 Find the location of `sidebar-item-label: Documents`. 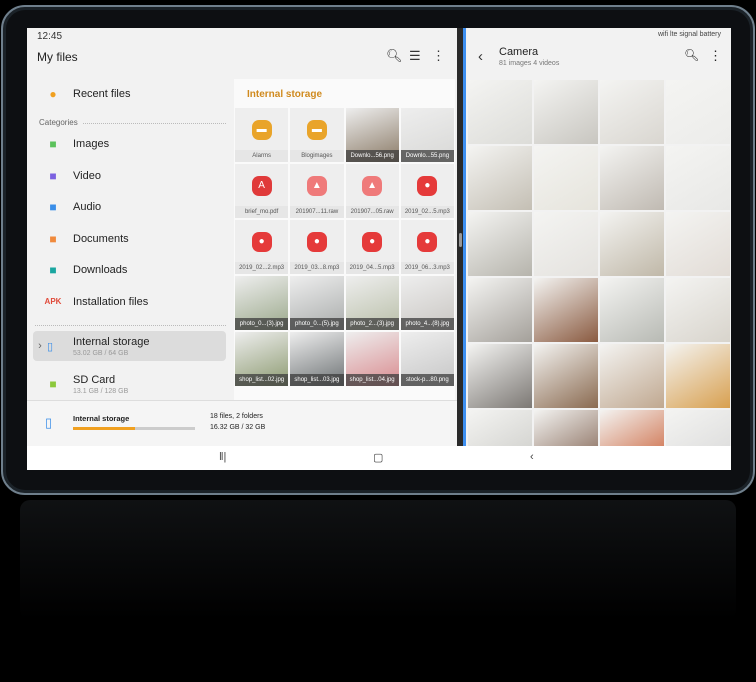

sidebar-item-label: Documents is located at coordinates (101, 238).